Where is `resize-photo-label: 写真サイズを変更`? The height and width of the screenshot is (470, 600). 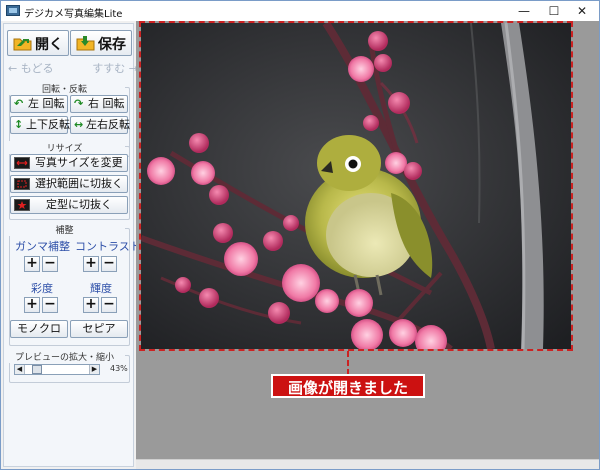 resize-photo-label: 写真サイズを変更 is located at coordinates (79, 162).